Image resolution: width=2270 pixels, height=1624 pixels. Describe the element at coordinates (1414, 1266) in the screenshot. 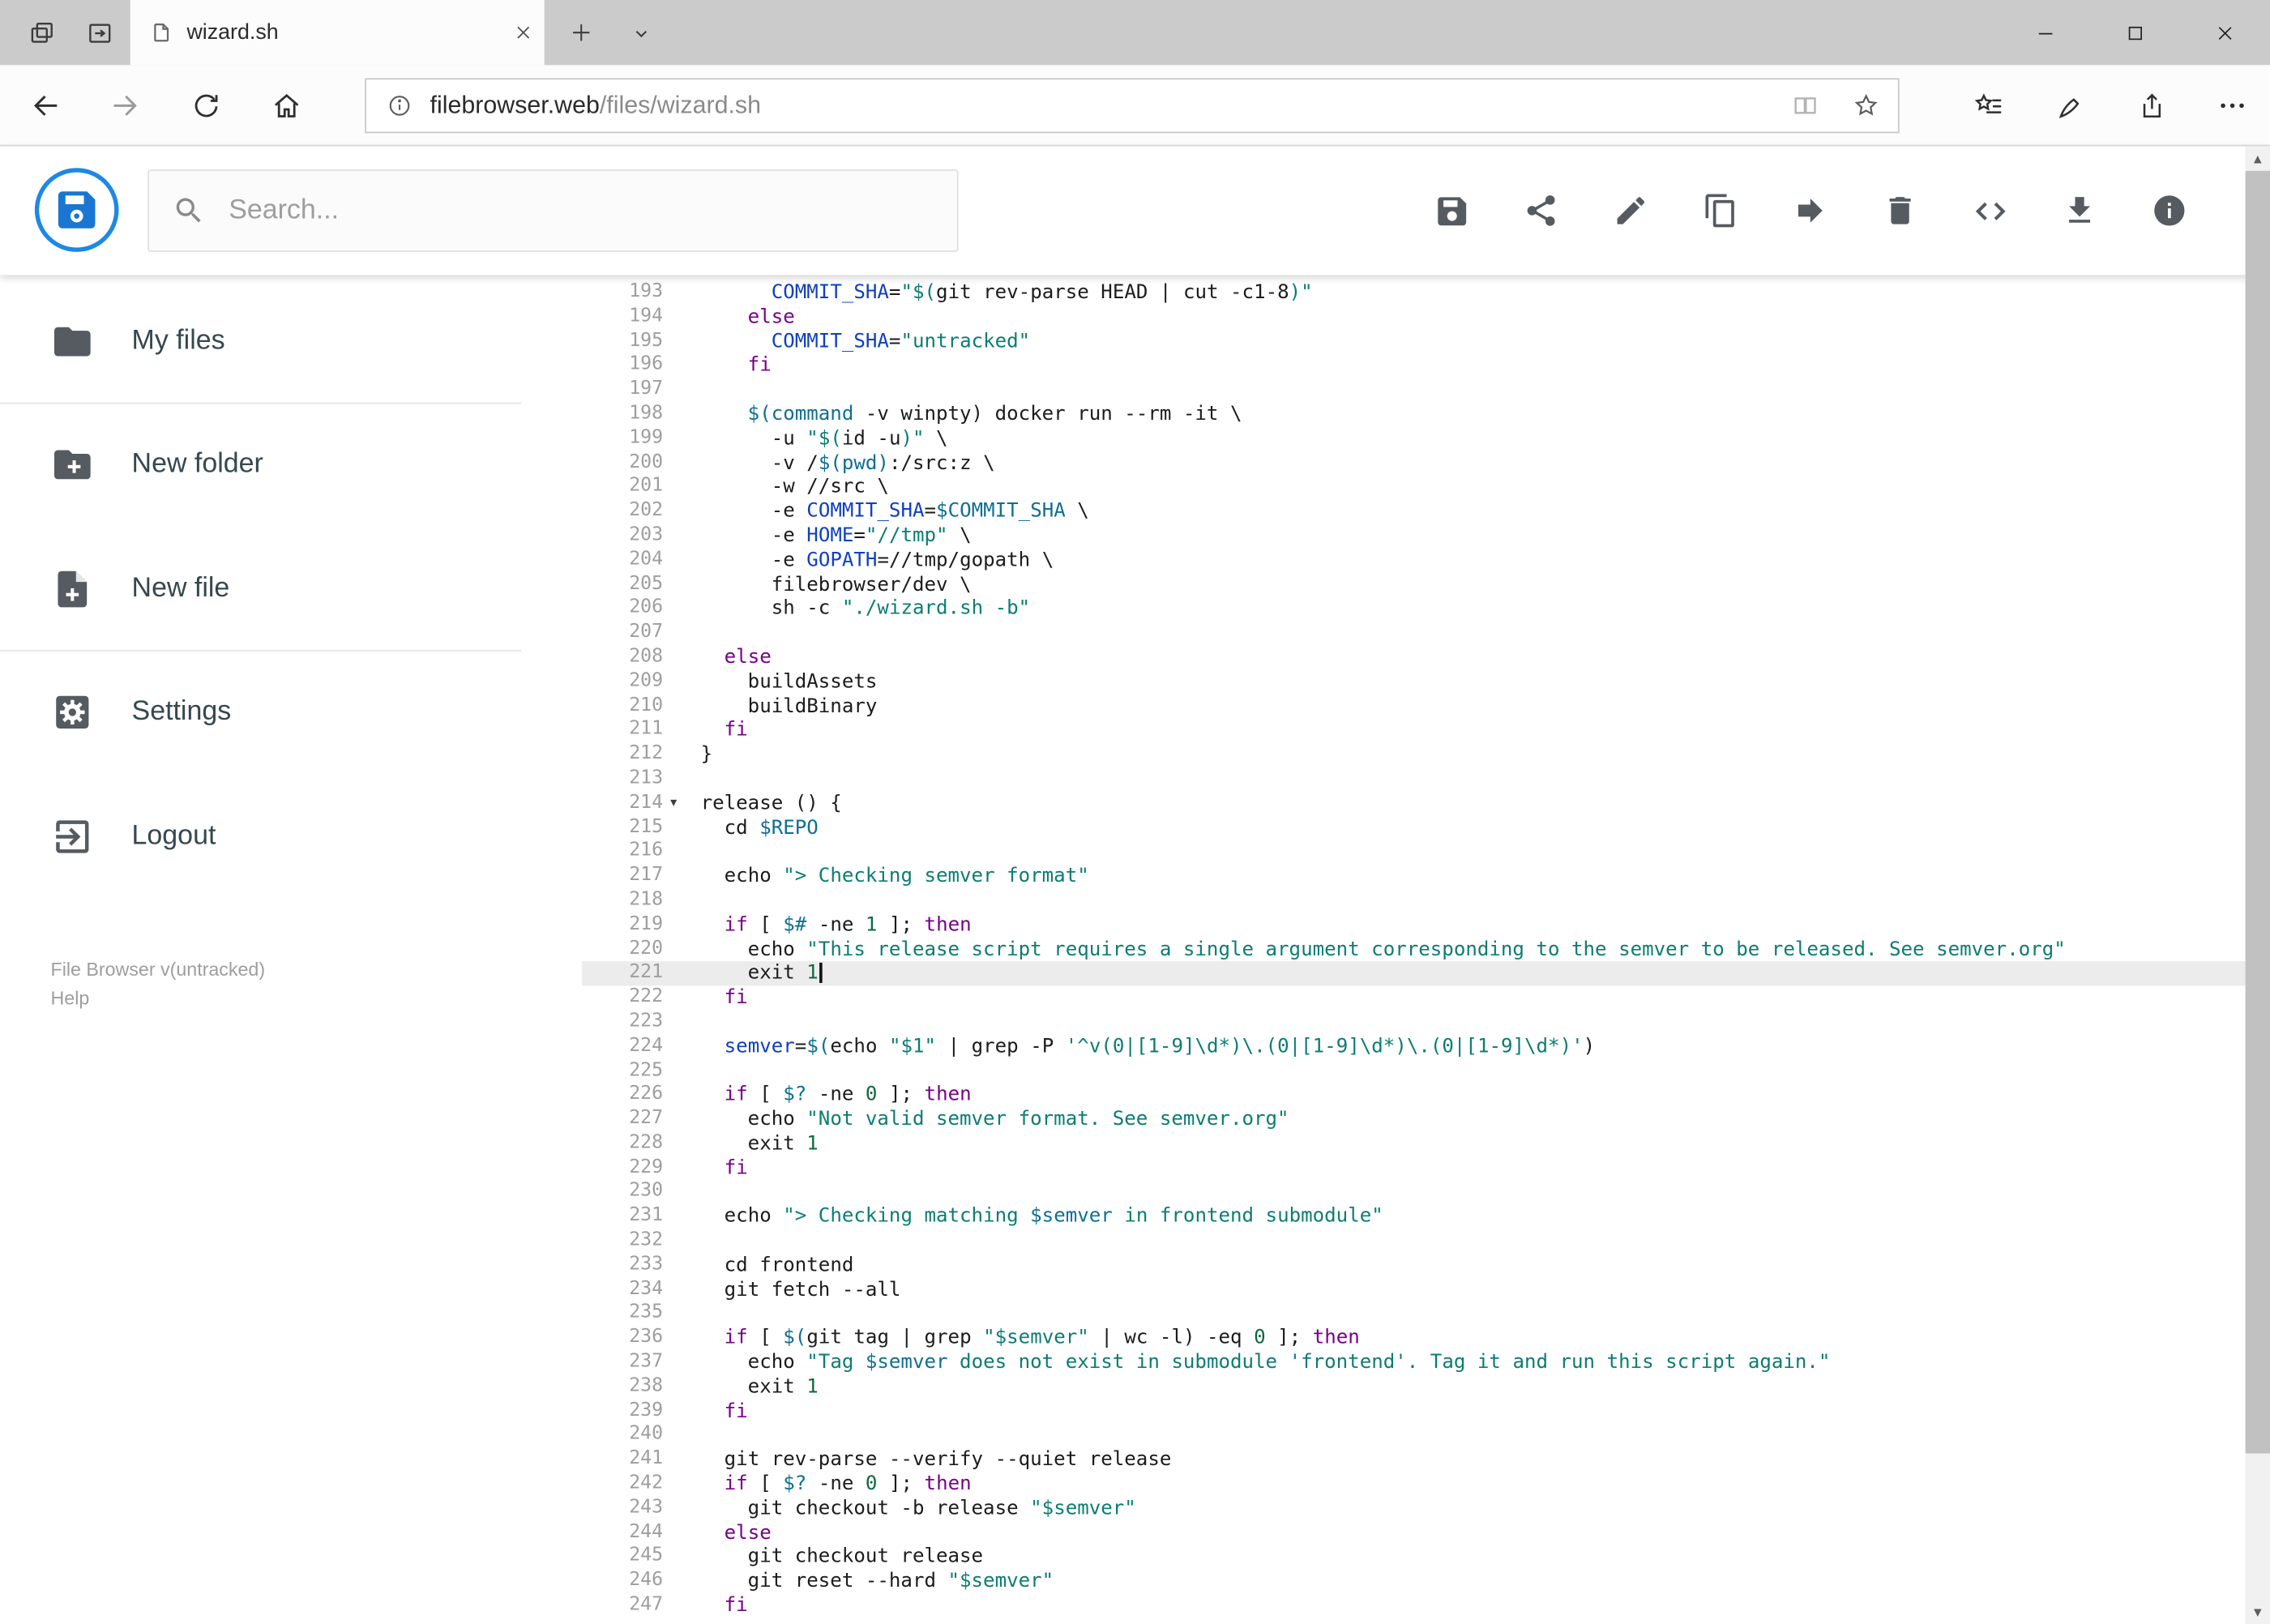

I see `code-line: 233 cd frontend` at that location.